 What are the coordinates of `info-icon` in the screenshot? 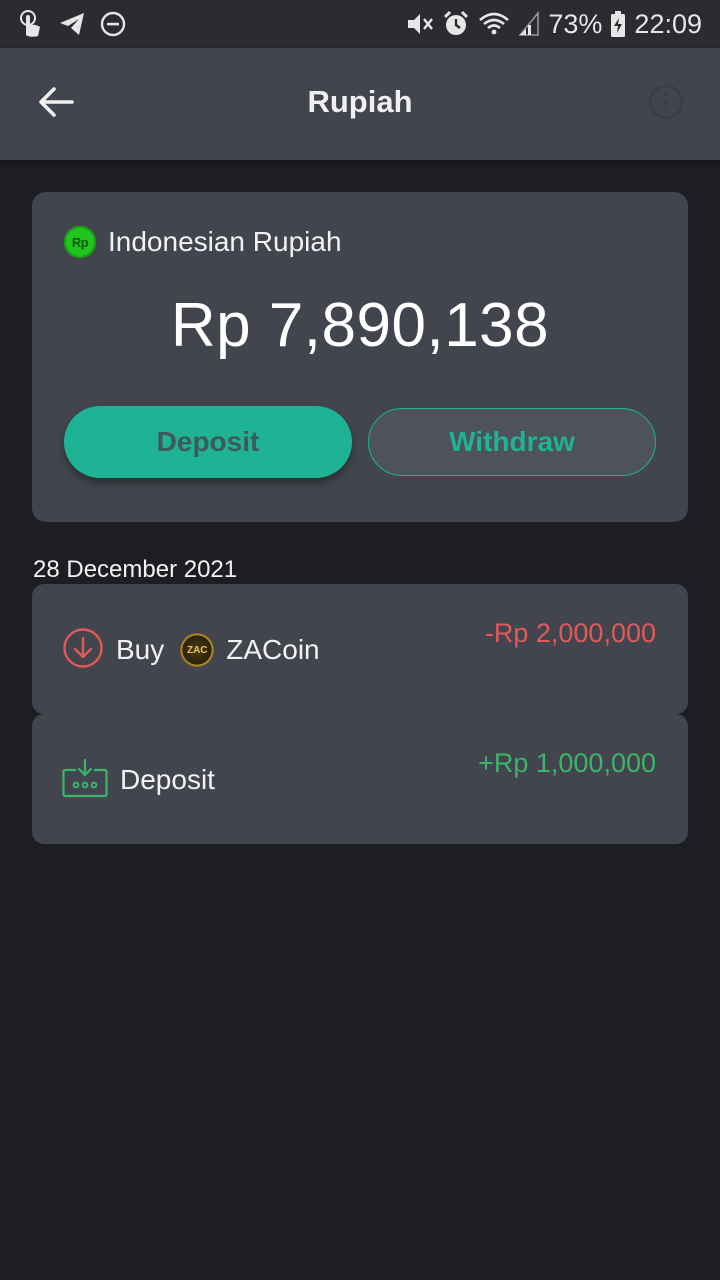 It's located at (666, 104).